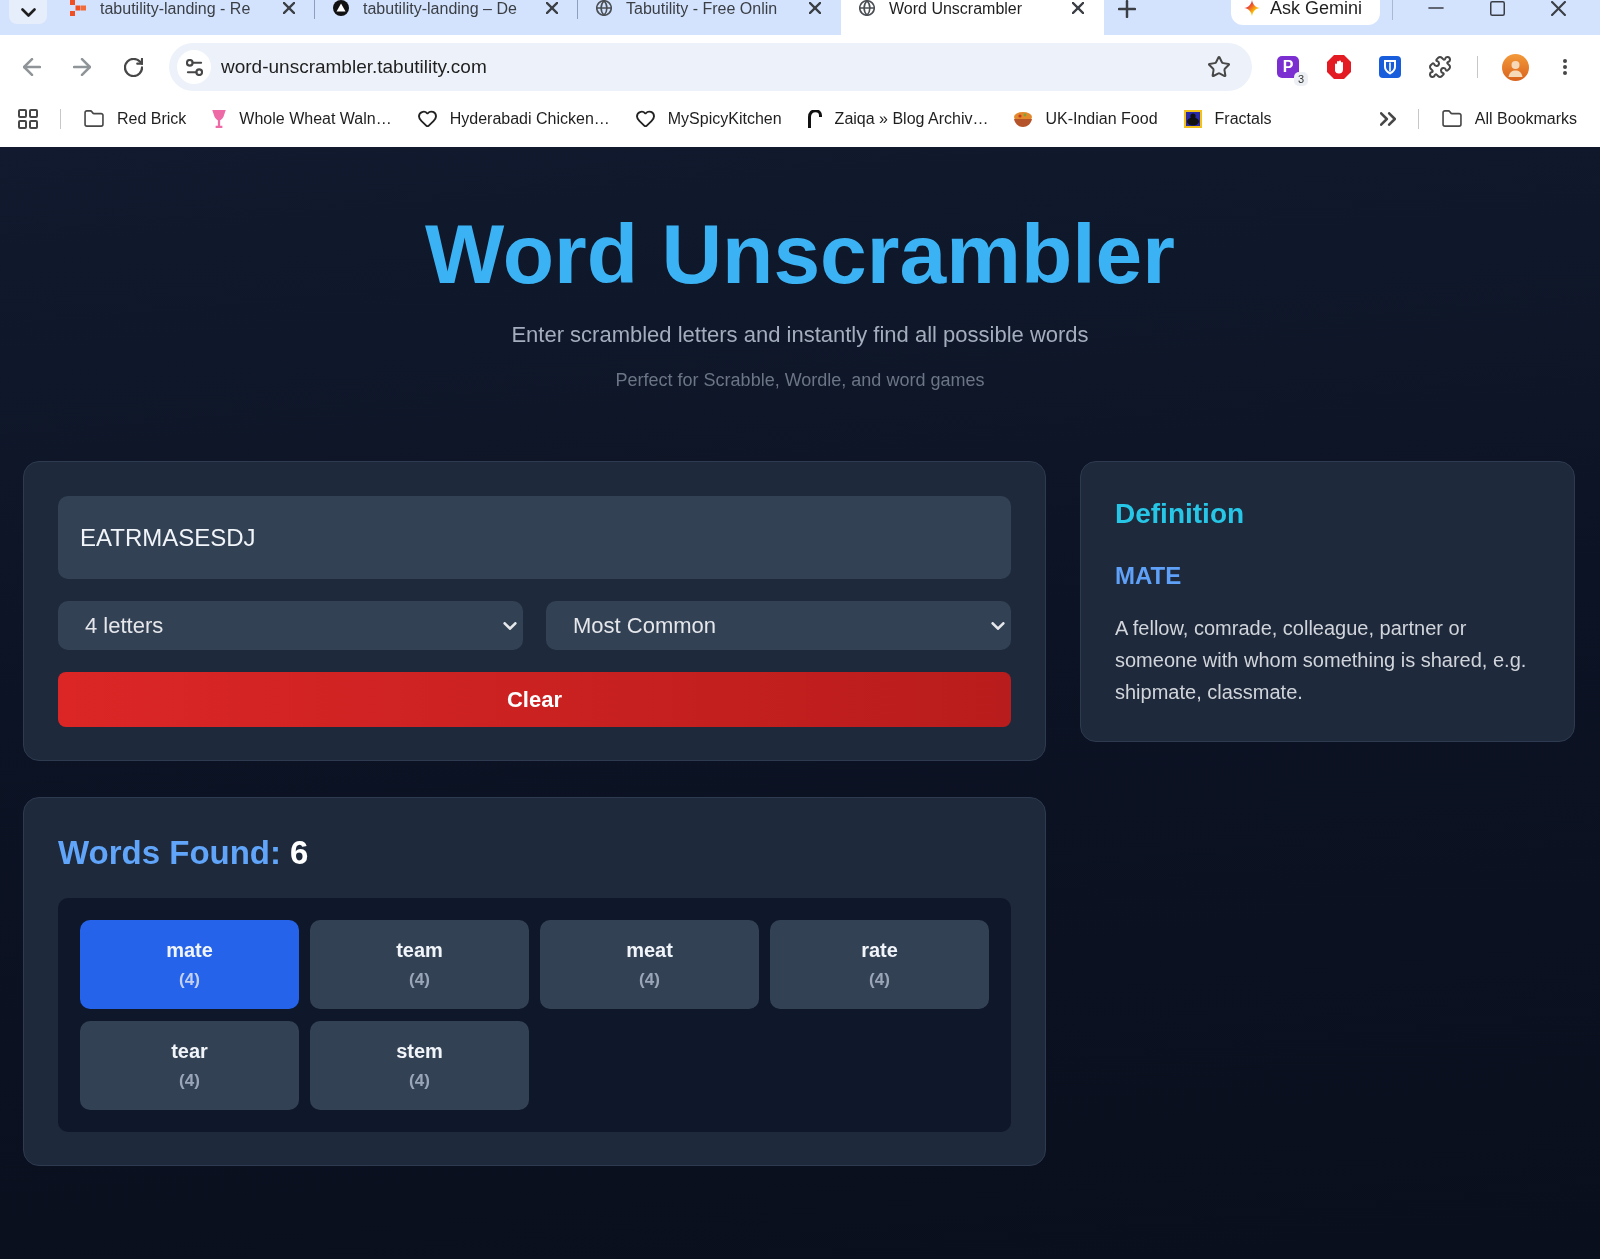 The width and height of the screenshot is (1600, 1259). Describe the element at coordinates (1301, 79) in the screenshot. I see `count-badge: 3` at that location.